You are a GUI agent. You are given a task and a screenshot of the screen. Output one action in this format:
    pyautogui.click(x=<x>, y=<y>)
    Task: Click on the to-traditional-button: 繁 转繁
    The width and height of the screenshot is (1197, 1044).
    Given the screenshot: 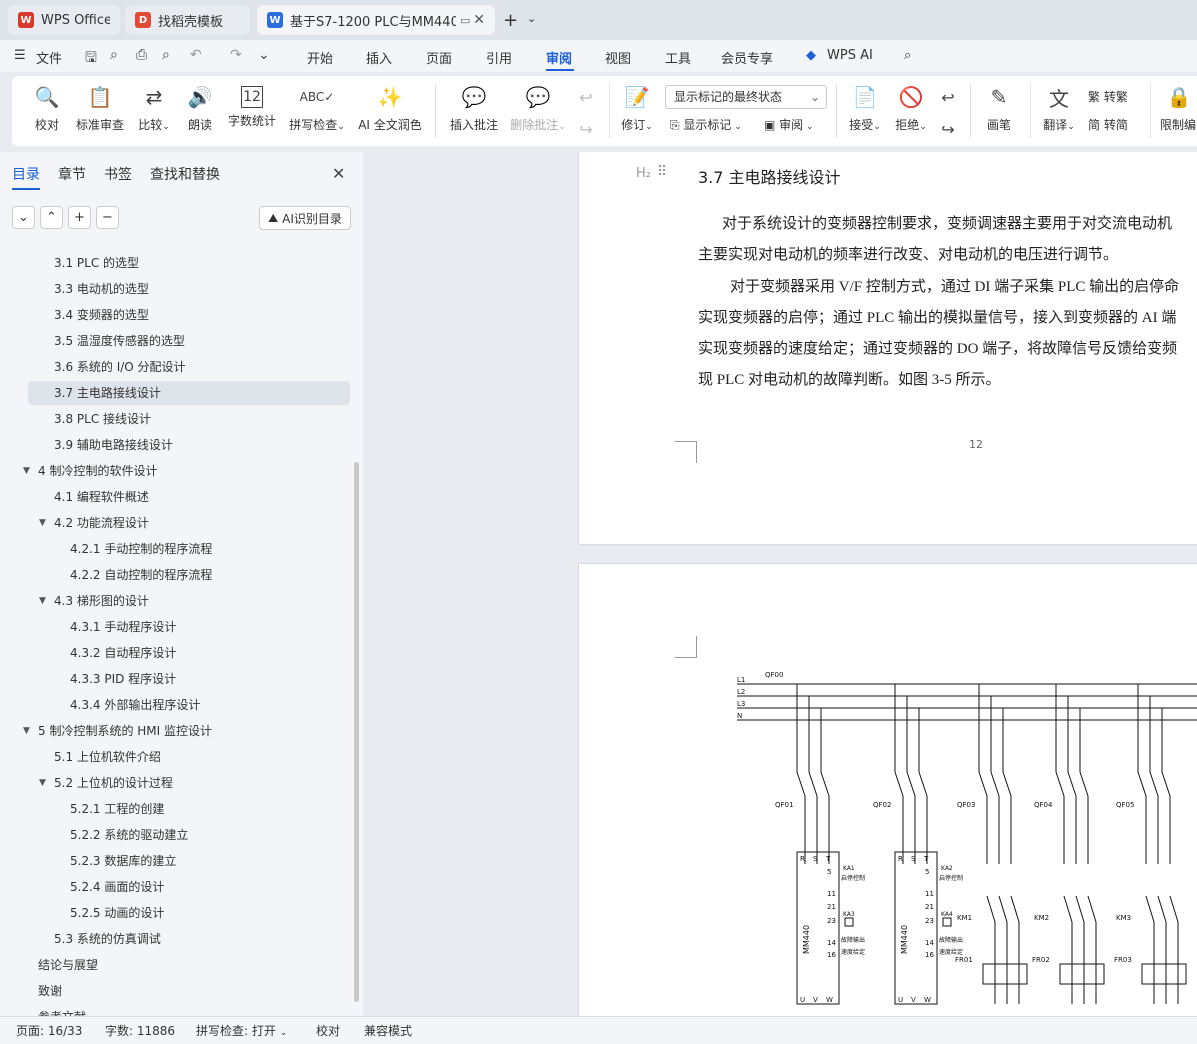 What is the action you would take?
    pyautogui.click(x=1108, y=96)
    